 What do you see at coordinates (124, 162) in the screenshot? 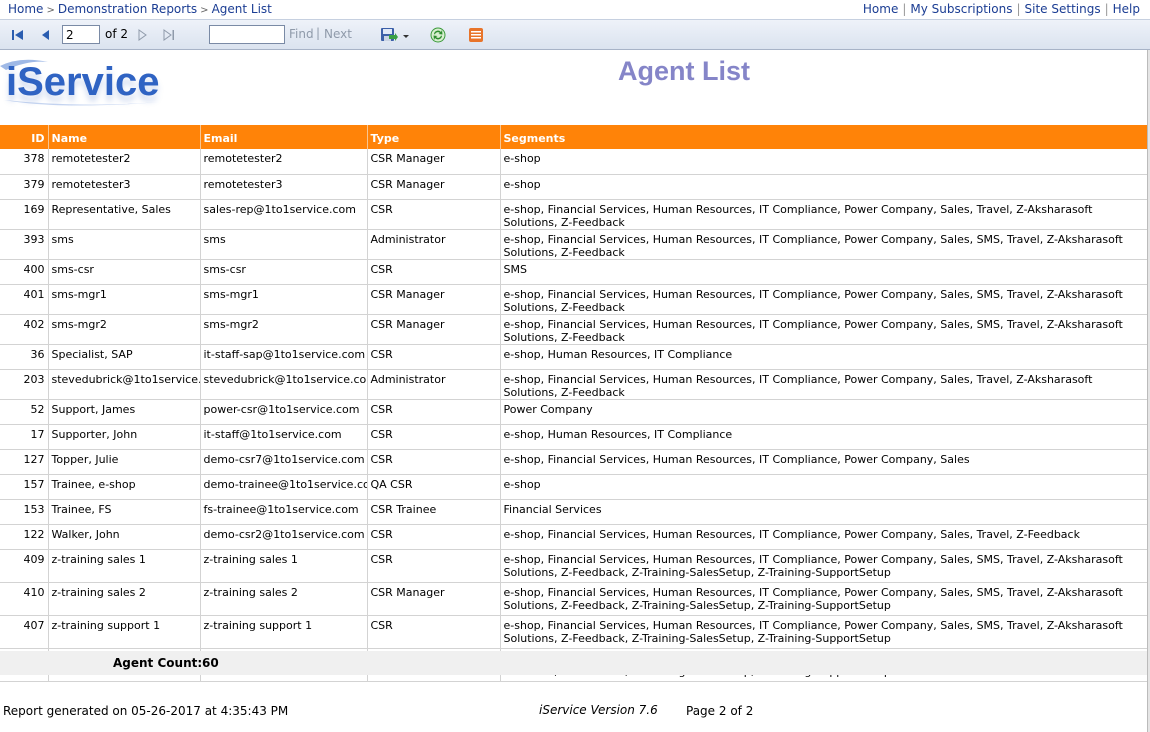
I see `cell-name: remotetester2` at bounding box center [124, 162].